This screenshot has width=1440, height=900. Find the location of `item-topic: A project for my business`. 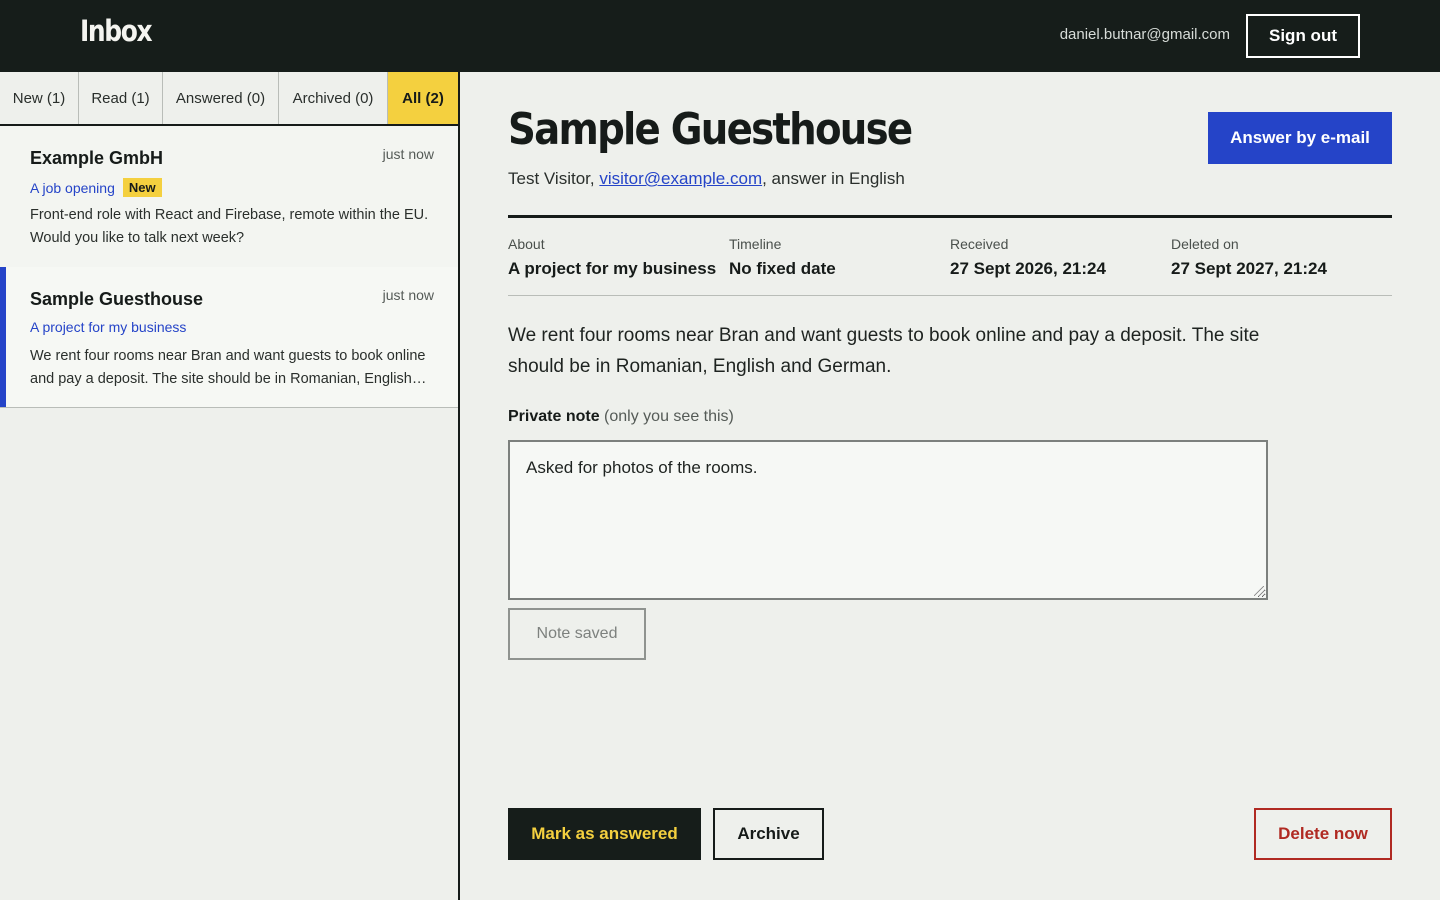

item-topic: A project for my business is located at coordinates (108, 327).